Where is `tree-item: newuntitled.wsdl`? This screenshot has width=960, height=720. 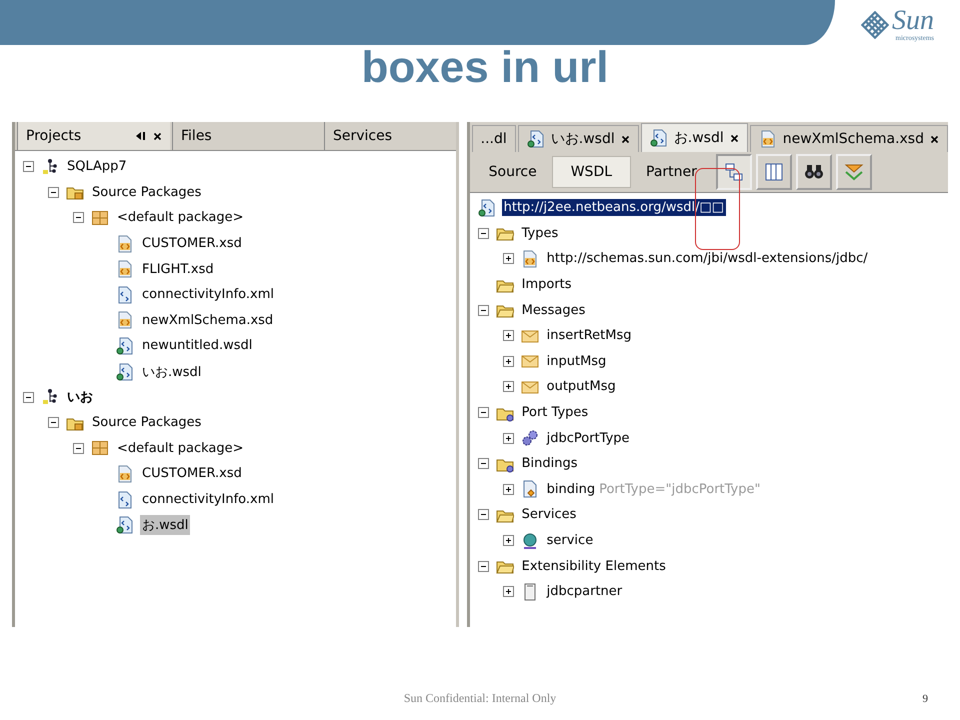
tree-item: newuntitled.wsdl is located at coordinates (197, 345).